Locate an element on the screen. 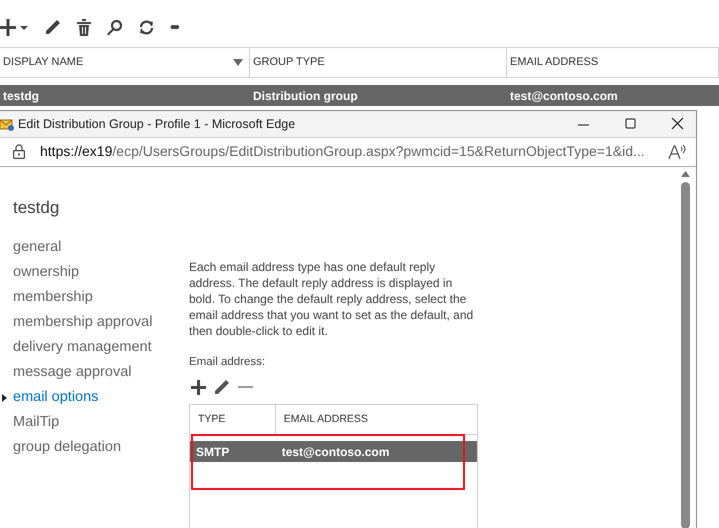 This screenshot has width=719, height=528. description-text: Each email address type has one default reply address. The default reply address is displayed in bold. To change the default reply address, select the email address that you want to set as the default, and then double-click to edit it. is located at coordinates (331, 298).